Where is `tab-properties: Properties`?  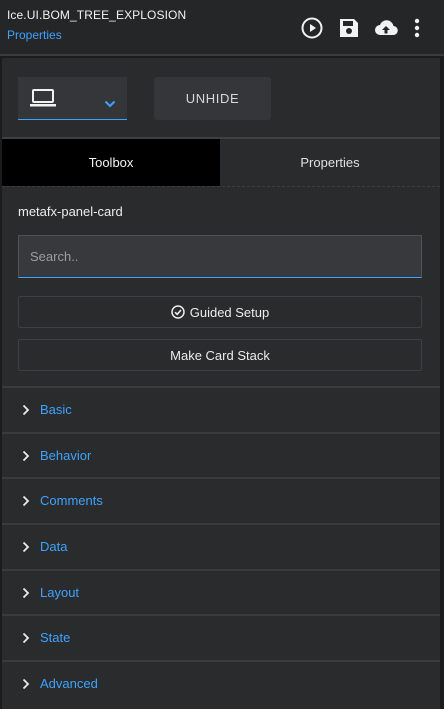
tab-properties: Properties is located at coordinates (330, 162).